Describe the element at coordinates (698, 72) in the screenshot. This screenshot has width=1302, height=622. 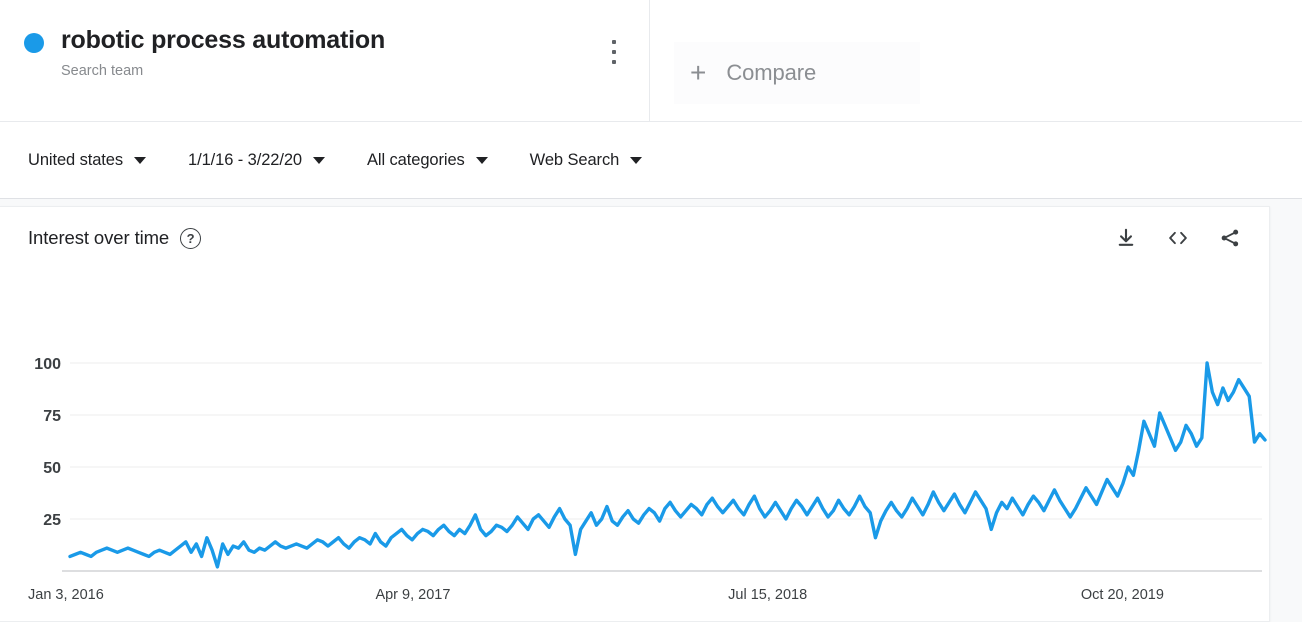
I see `plus-icon: +` at that location.